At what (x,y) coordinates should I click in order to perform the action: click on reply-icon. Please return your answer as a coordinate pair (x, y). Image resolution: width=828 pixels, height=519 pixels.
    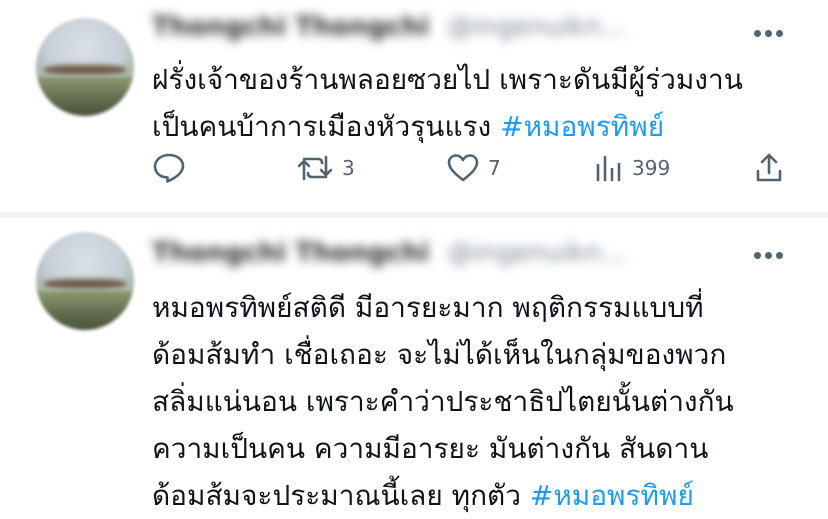
    Looking at the image, I should click on (169, 168).